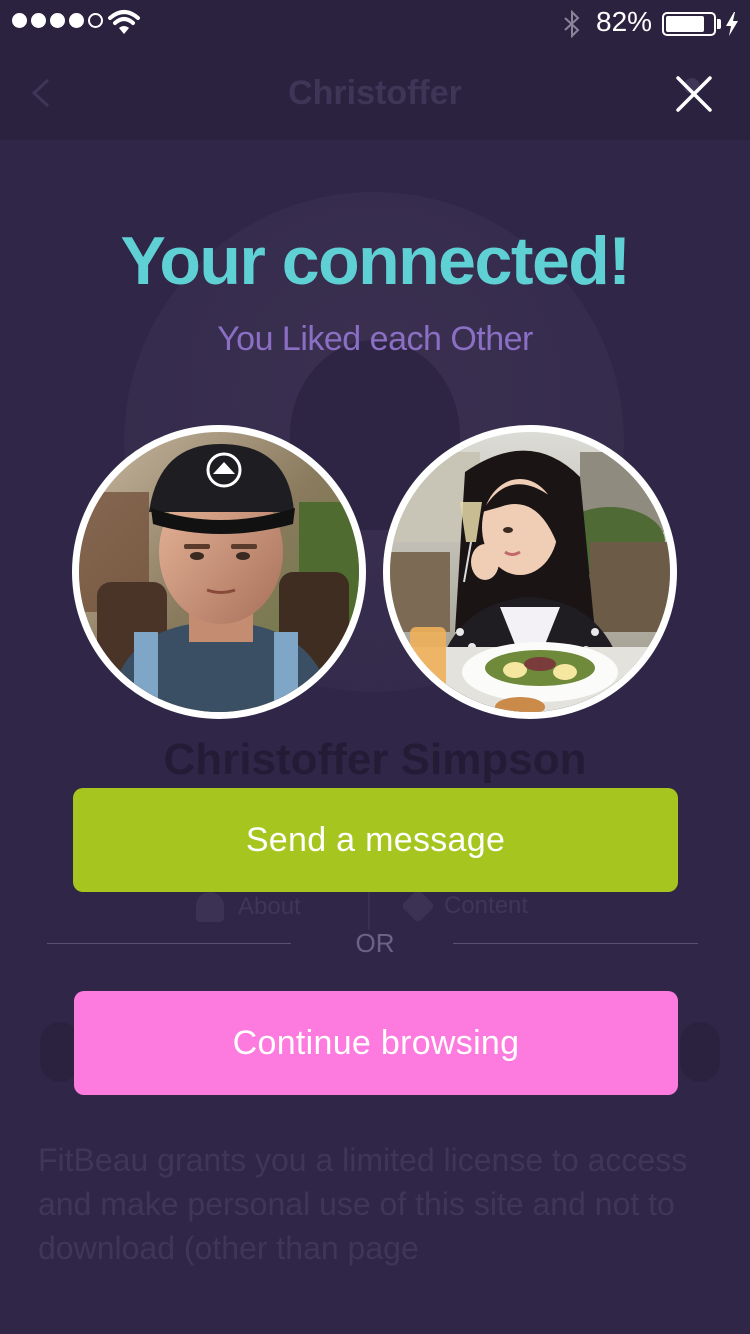 The height and width of the screenshot is (1334, 750). What do you see at coordinates (624, 21) in the screenshot?
I see `battery-percentage: 82%` at bounding box center [624, 21].